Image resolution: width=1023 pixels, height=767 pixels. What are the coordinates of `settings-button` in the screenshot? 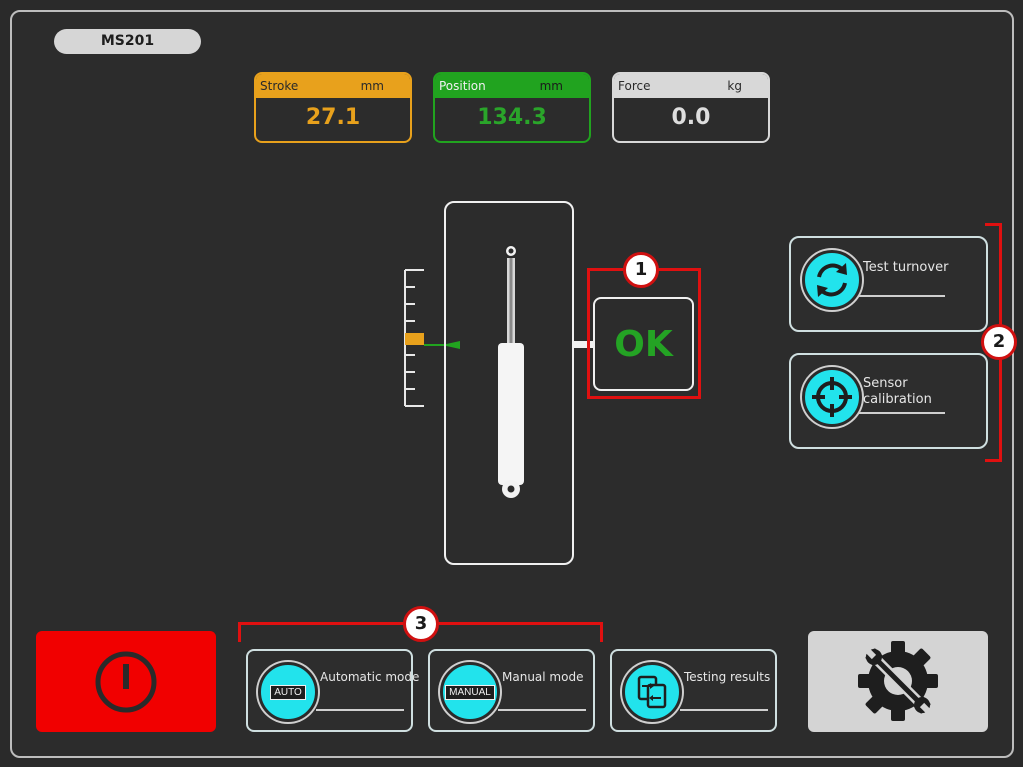 It's located at (898, 681).